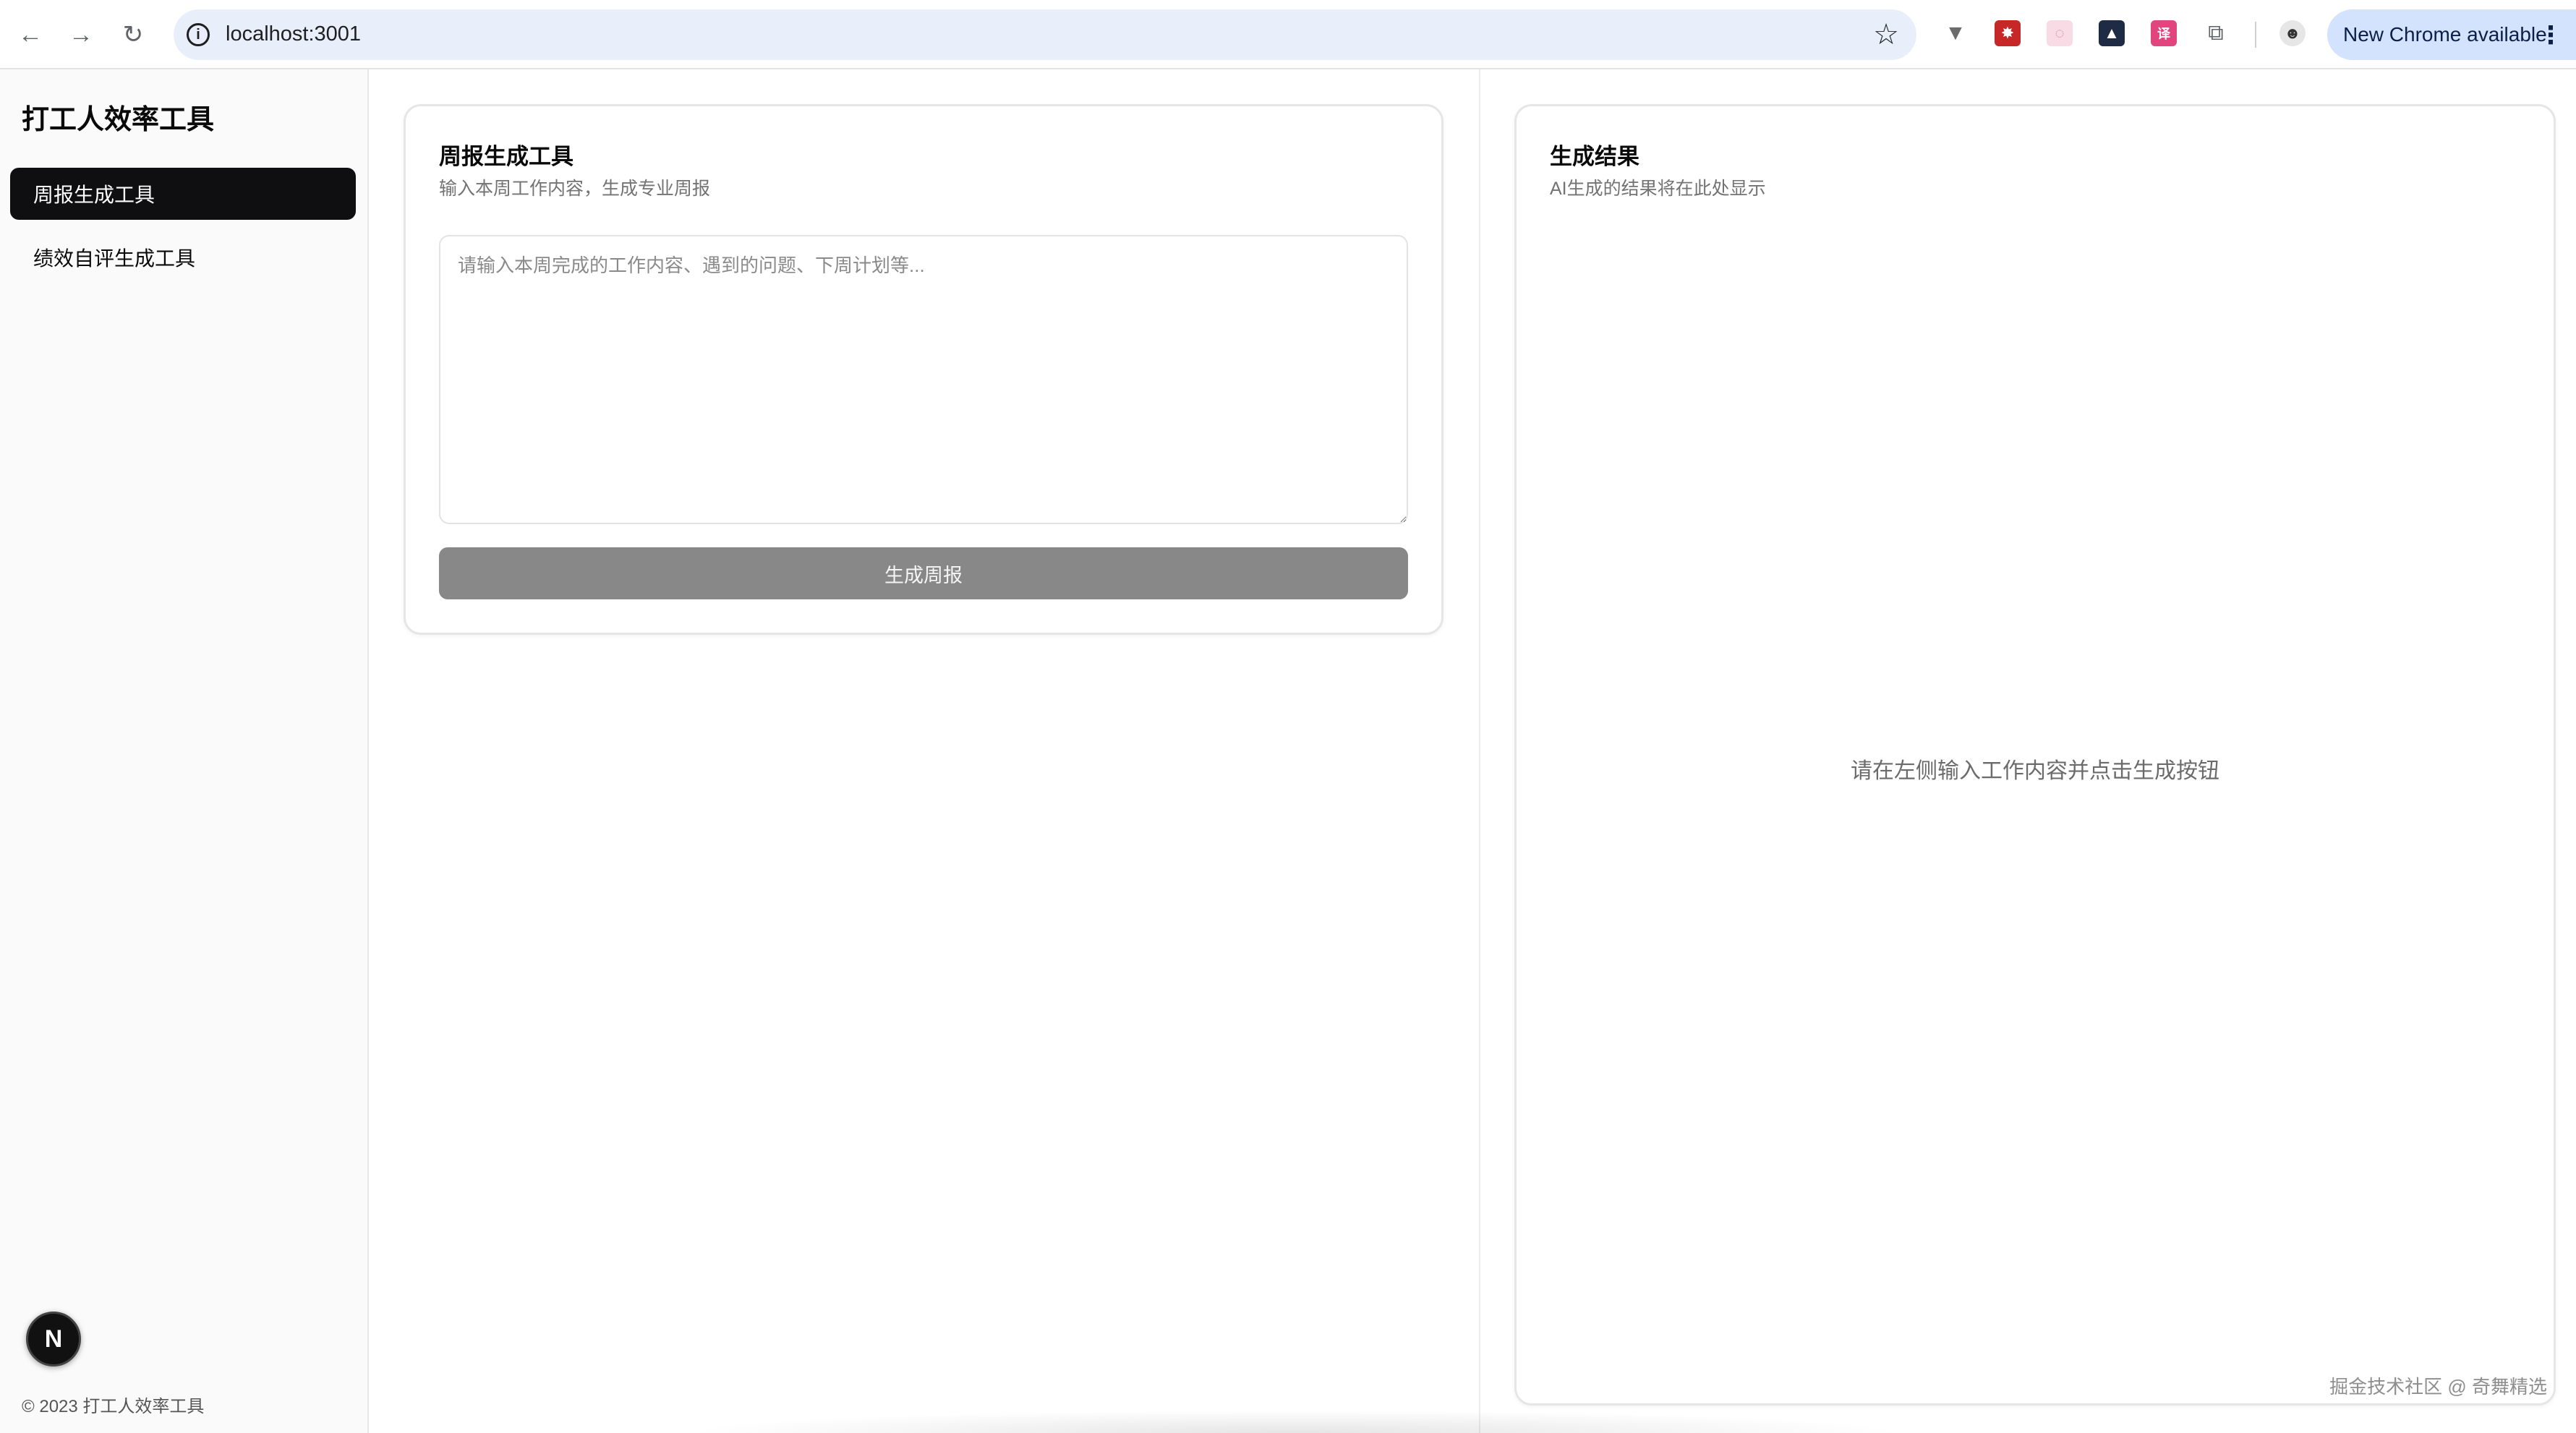 The image size is (2576, 1433). I want to click on sidebar: 打工人效率工具 周报生成工具 绩效自评生成工具 © 2023 打工人效率工具, so click(184, 751).